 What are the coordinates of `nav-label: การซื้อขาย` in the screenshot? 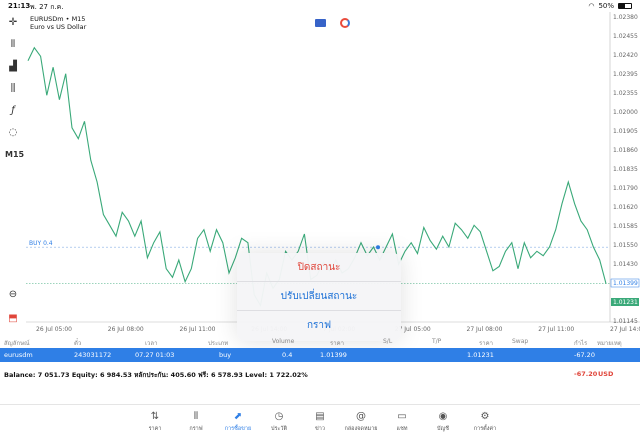 It's located at (238, 429).